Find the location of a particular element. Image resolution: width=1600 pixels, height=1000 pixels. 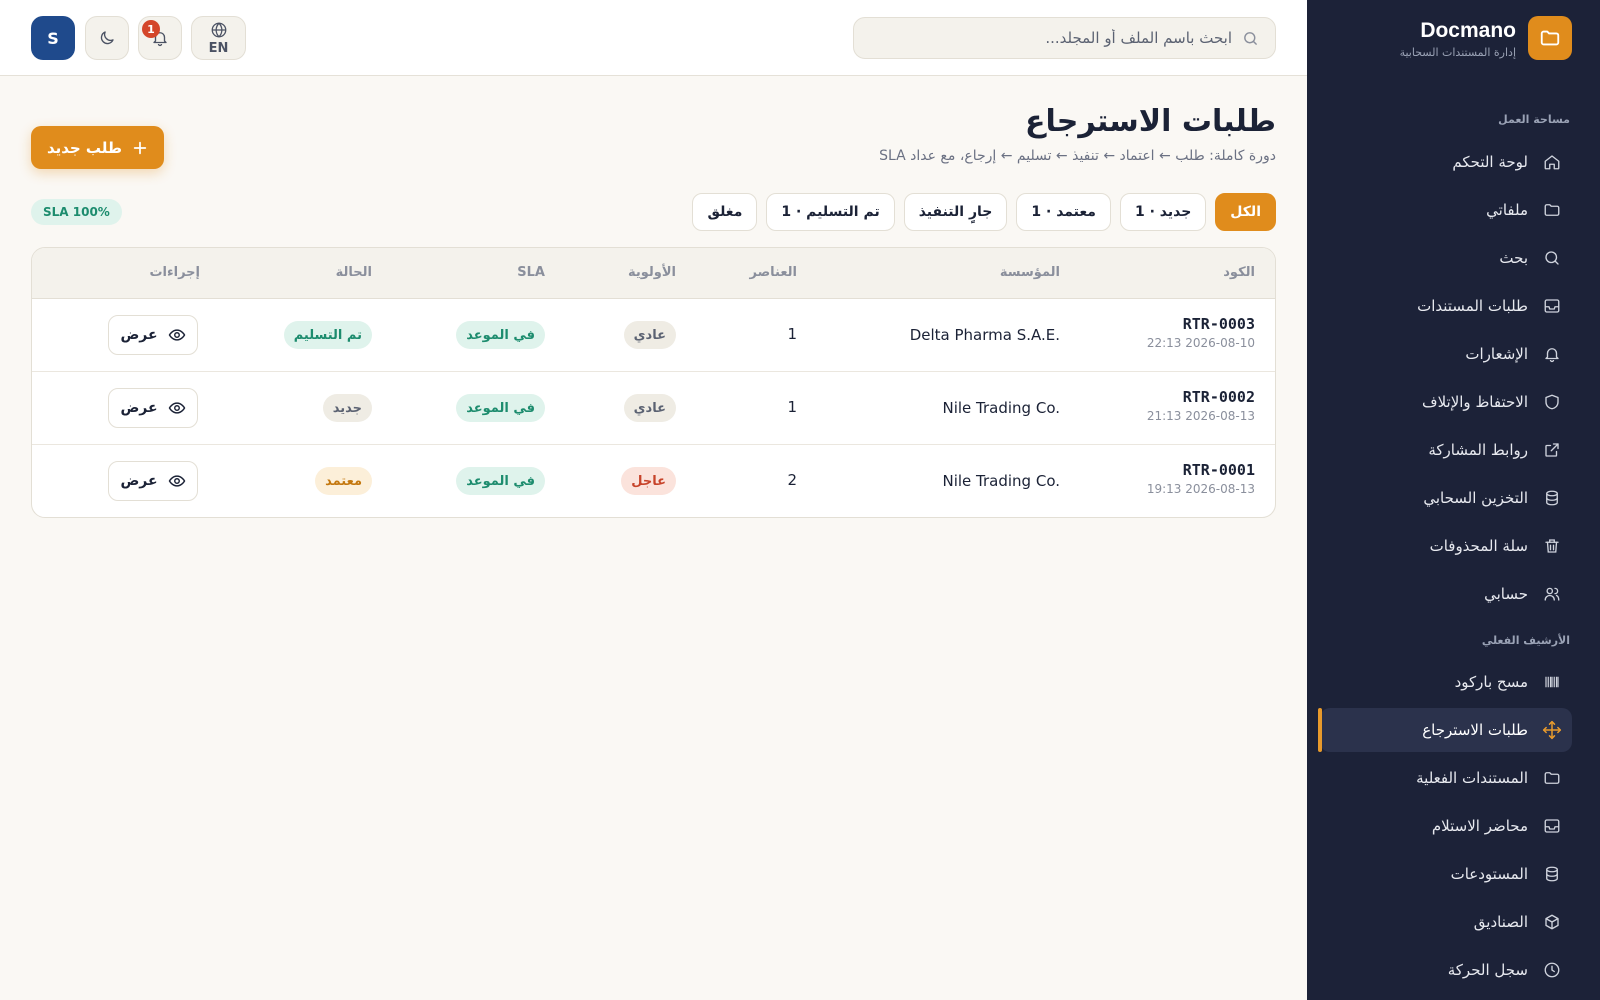

globe-icon is located at coordinates (219, 30).